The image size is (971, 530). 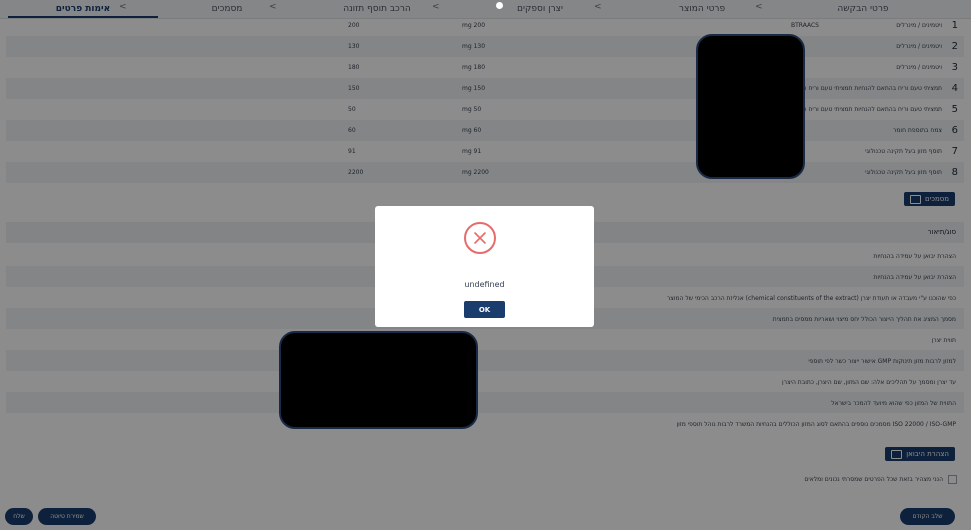 I want to click on dialog-message: undefined, so click(x=484, y=284).